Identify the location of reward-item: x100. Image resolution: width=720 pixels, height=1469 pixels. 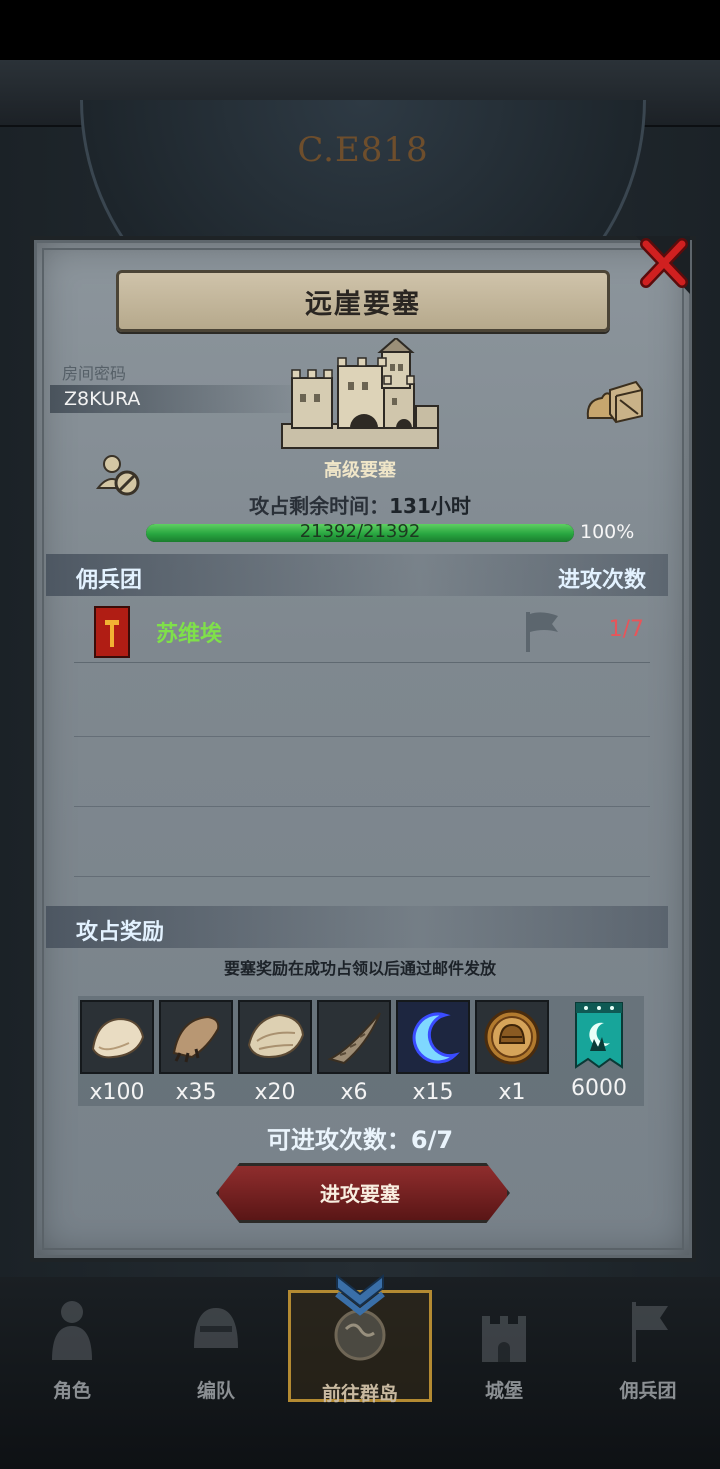
(117, 1052).